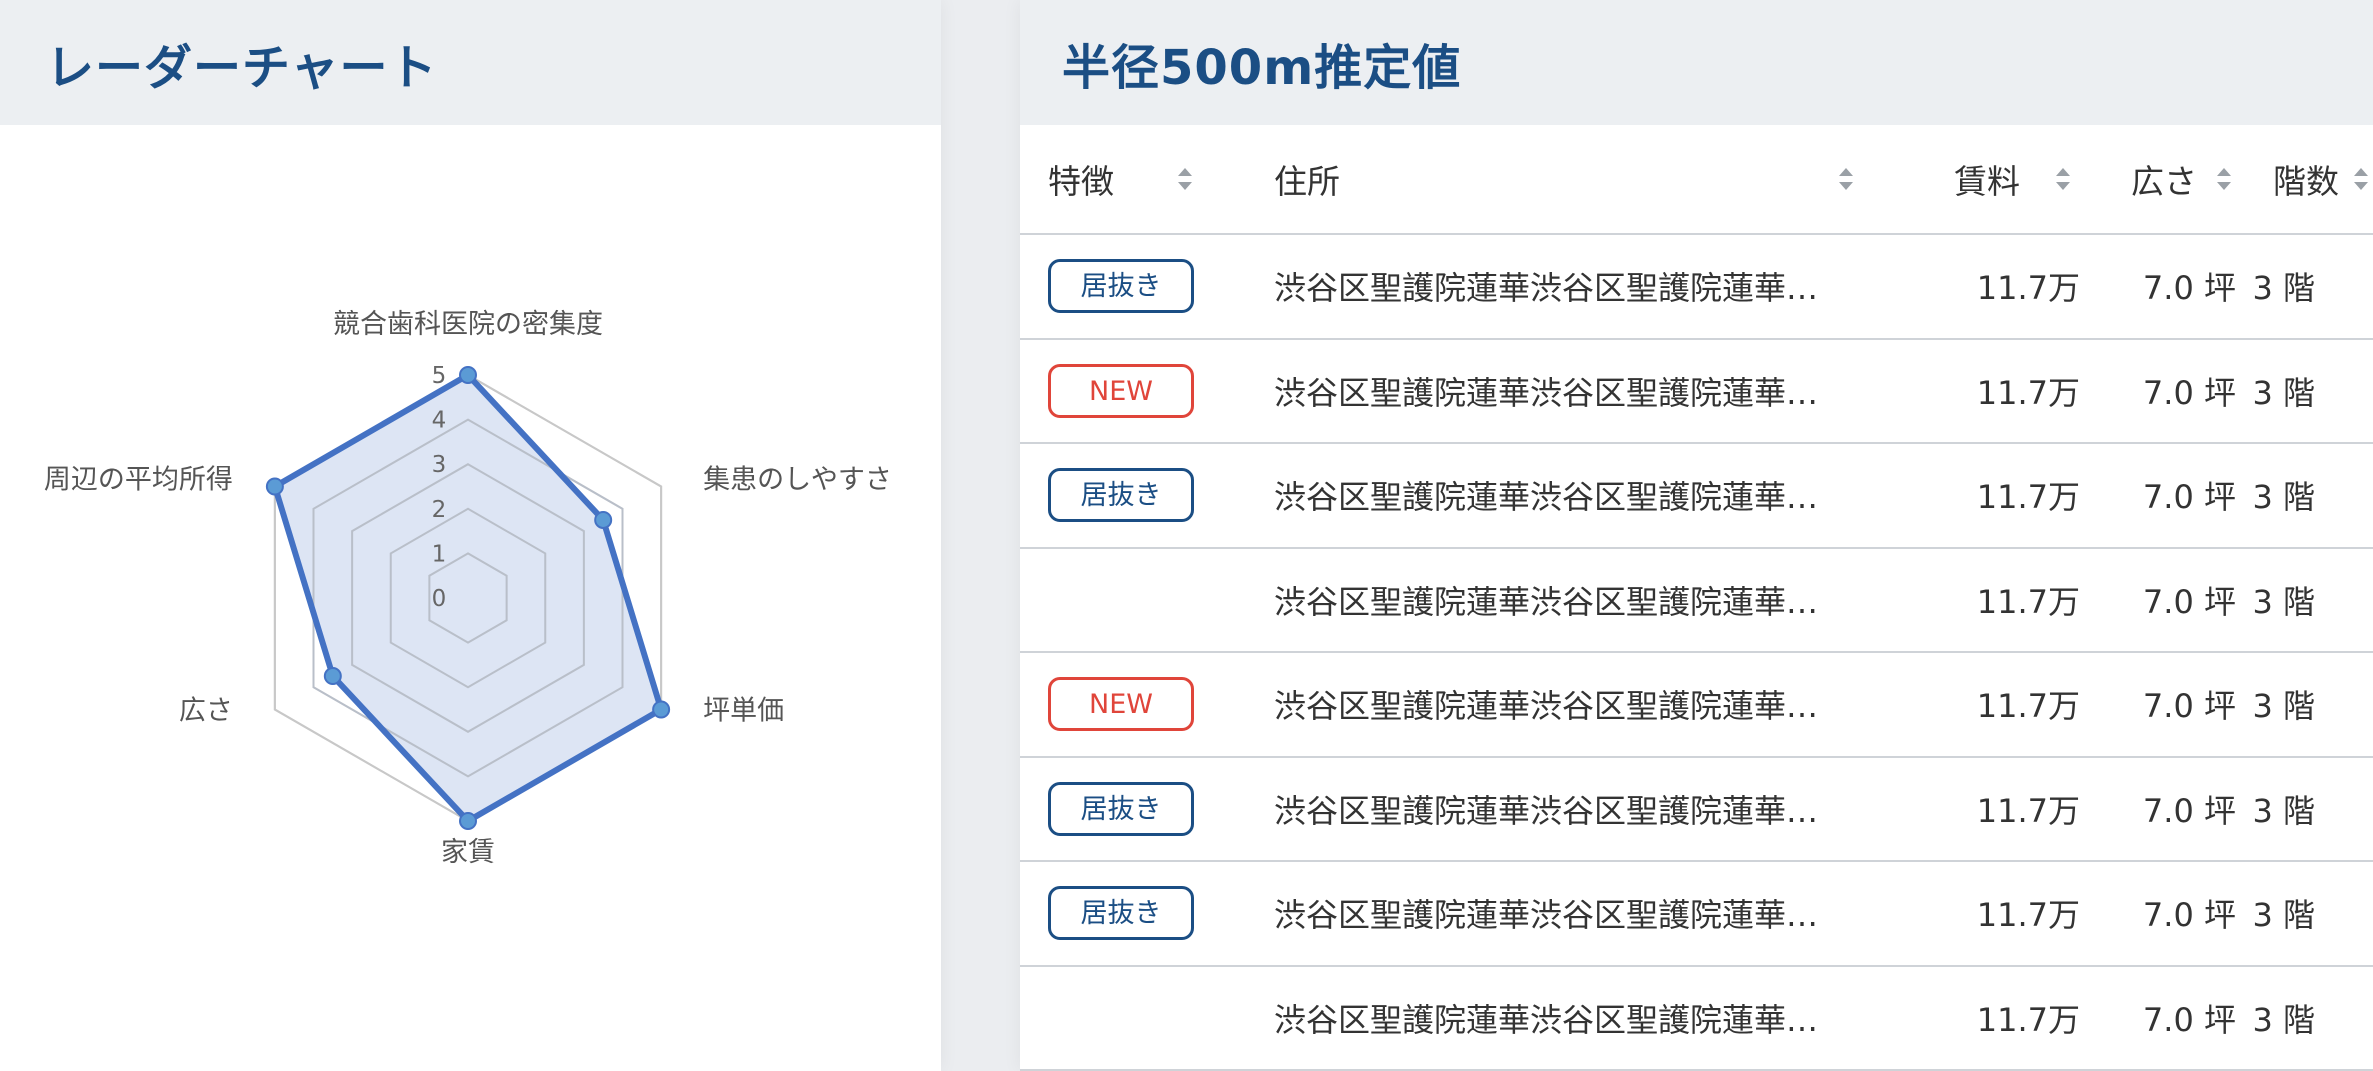 The width and height of the screenshot is (2373, 1071). What do you see at coordinates (797, 480) in the screenshot?
I see `radar-axis-label: 集患のしやすさ` at bounding box center [797, 480].